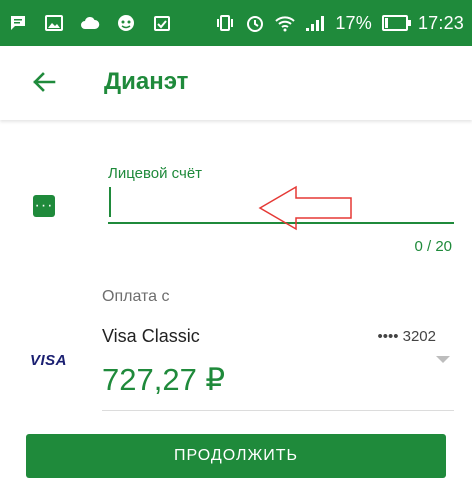 The height and width of the screenshot is (478, 472). I want to click on clipboard-check-icon, so click(162, 23).